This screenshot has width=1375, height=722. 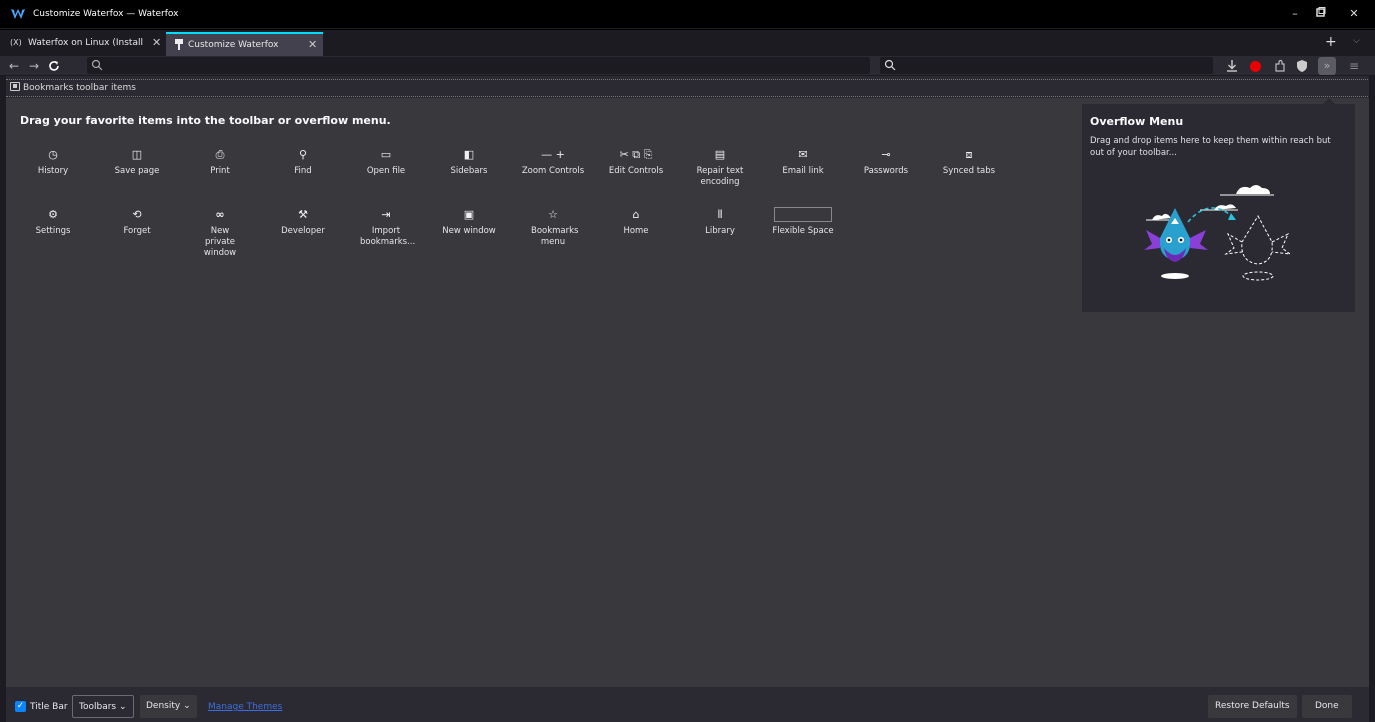 What do you see at coordinates (1218, 233) in the screenshot?
I see `overflow-illustration-icon` at bounding box center [1218, 233].